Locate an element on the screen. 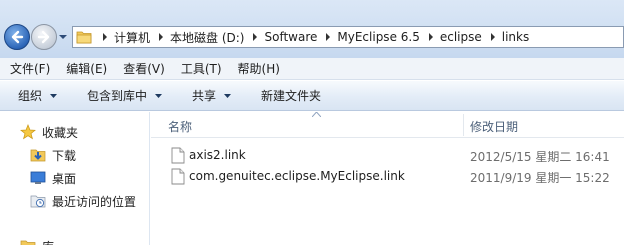  menu-view: 查看(V) is located at coordinates (142, 68).